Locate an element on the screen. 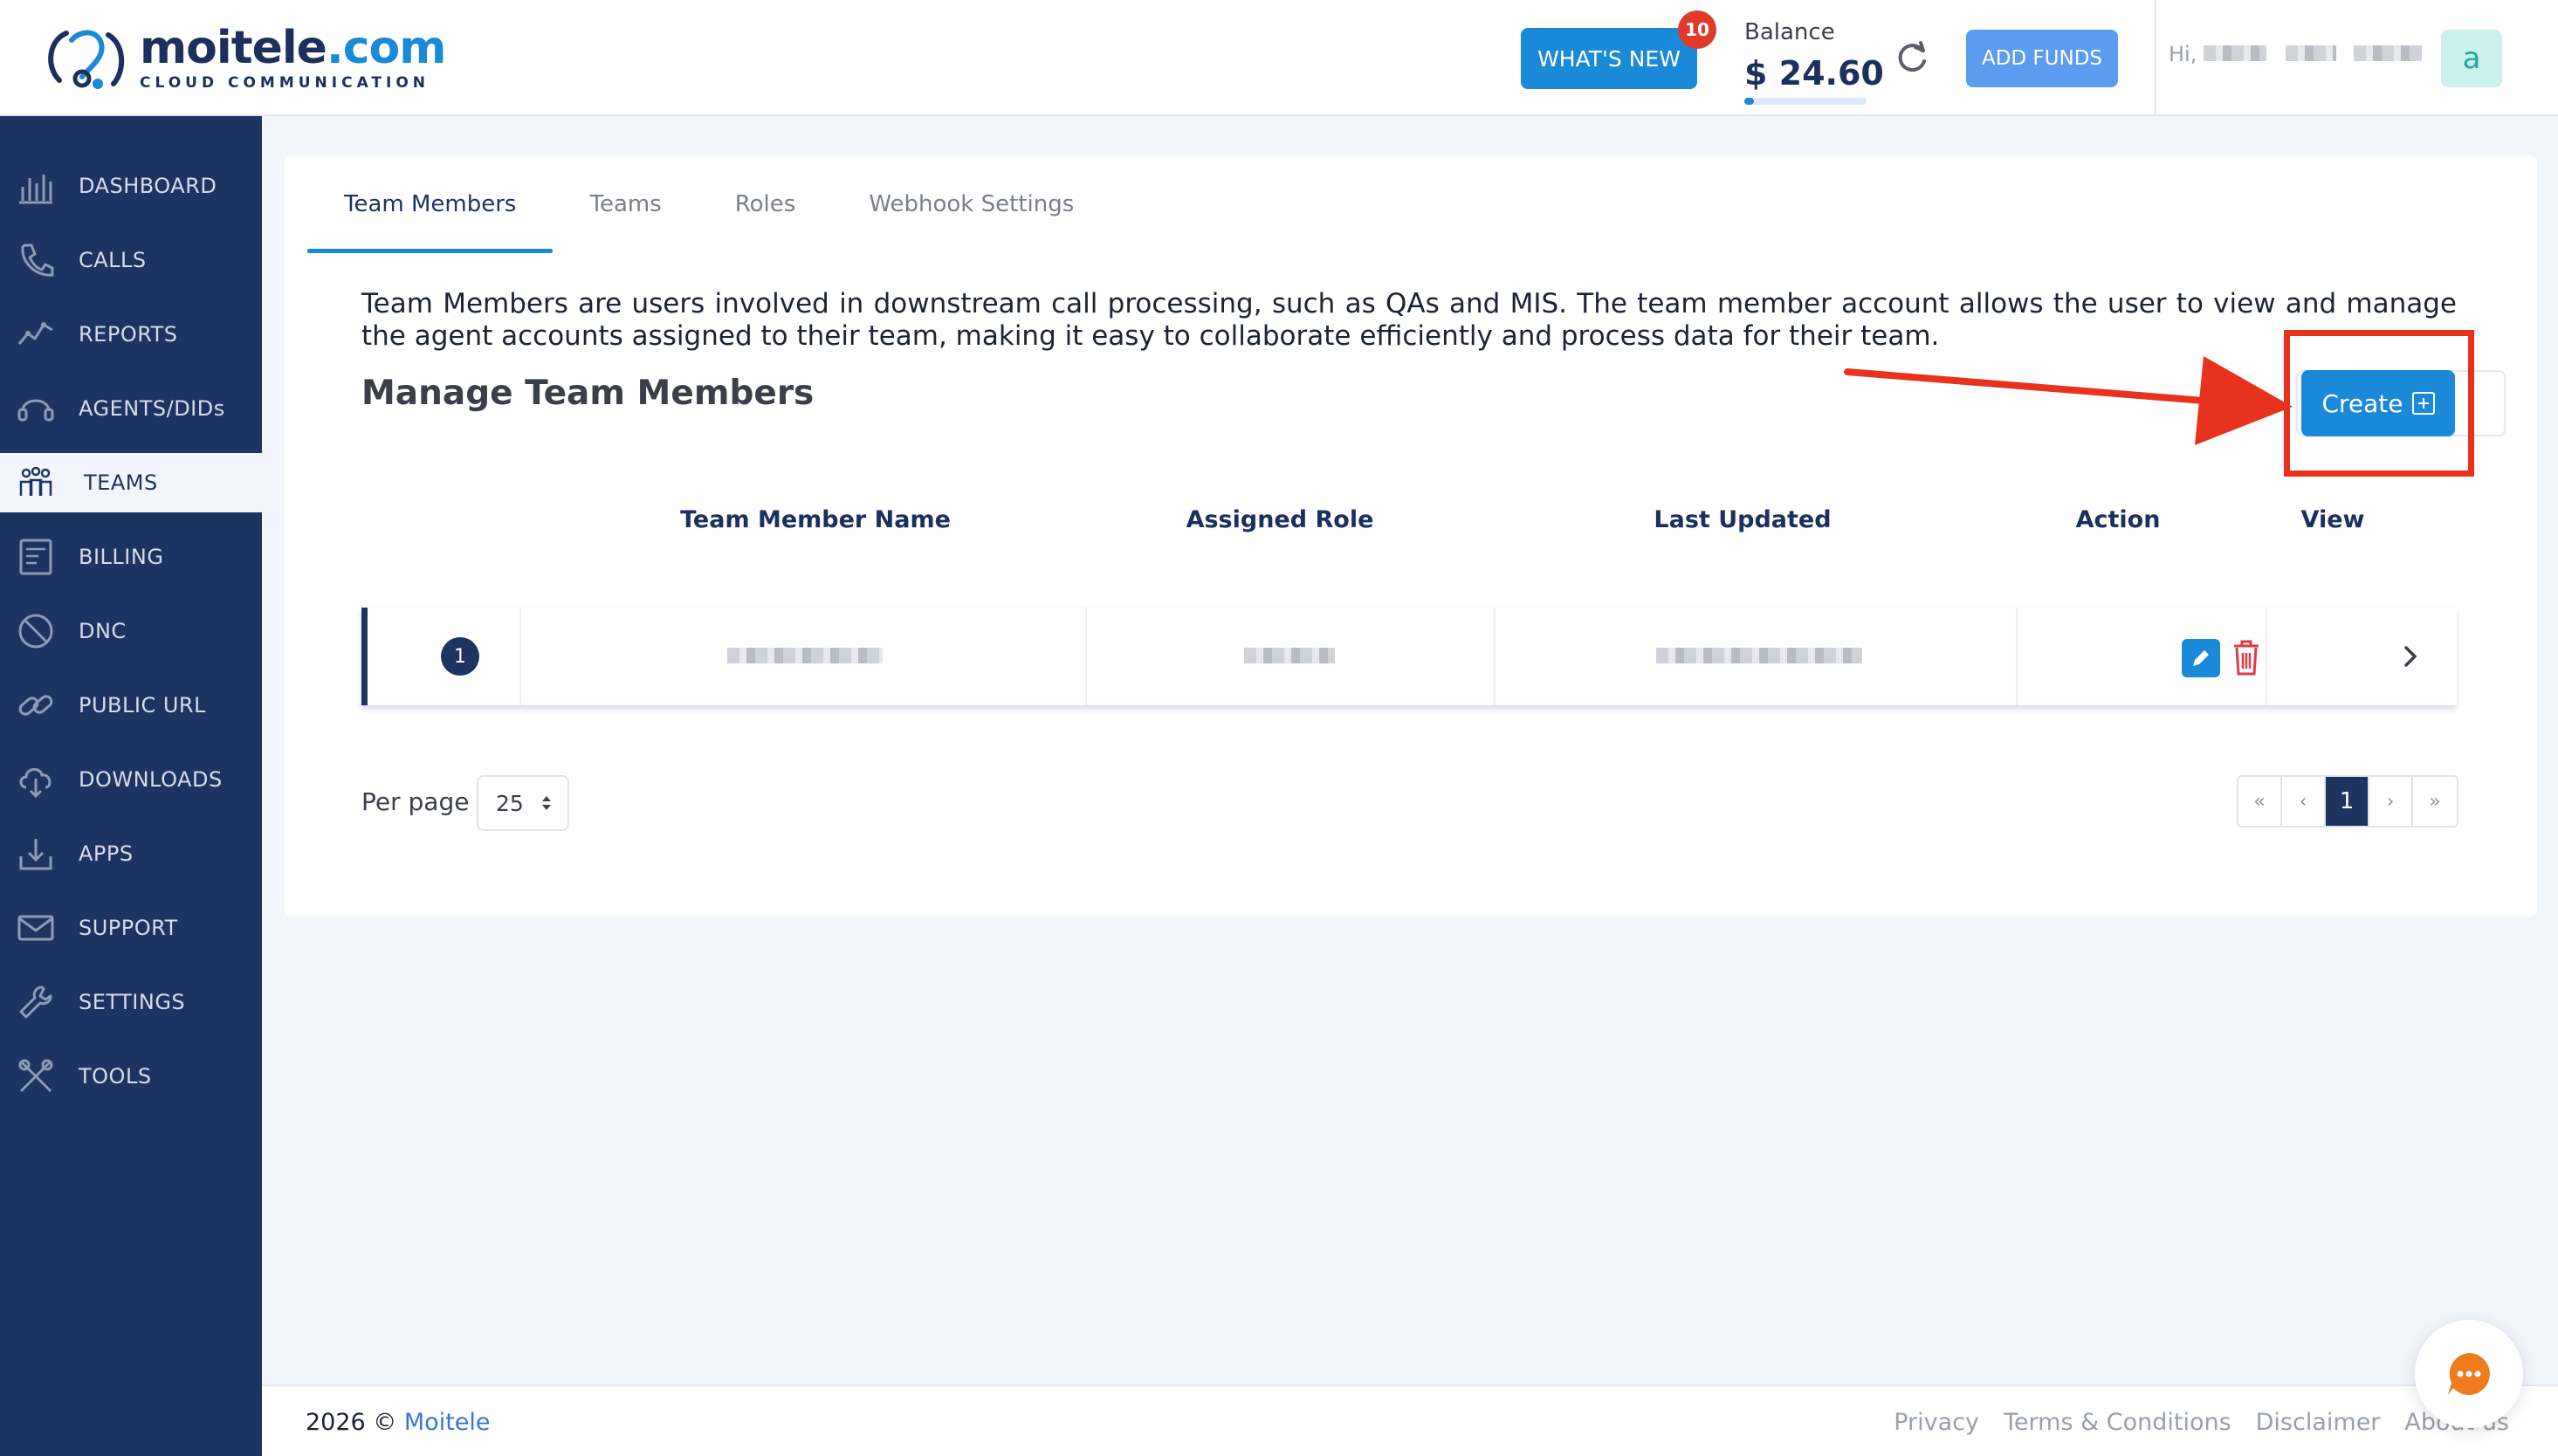 The height and width of the screenshot is (1456, 2558). sidebar-item-public-url: PUBLIC URL is located at coordinates (131, 705).